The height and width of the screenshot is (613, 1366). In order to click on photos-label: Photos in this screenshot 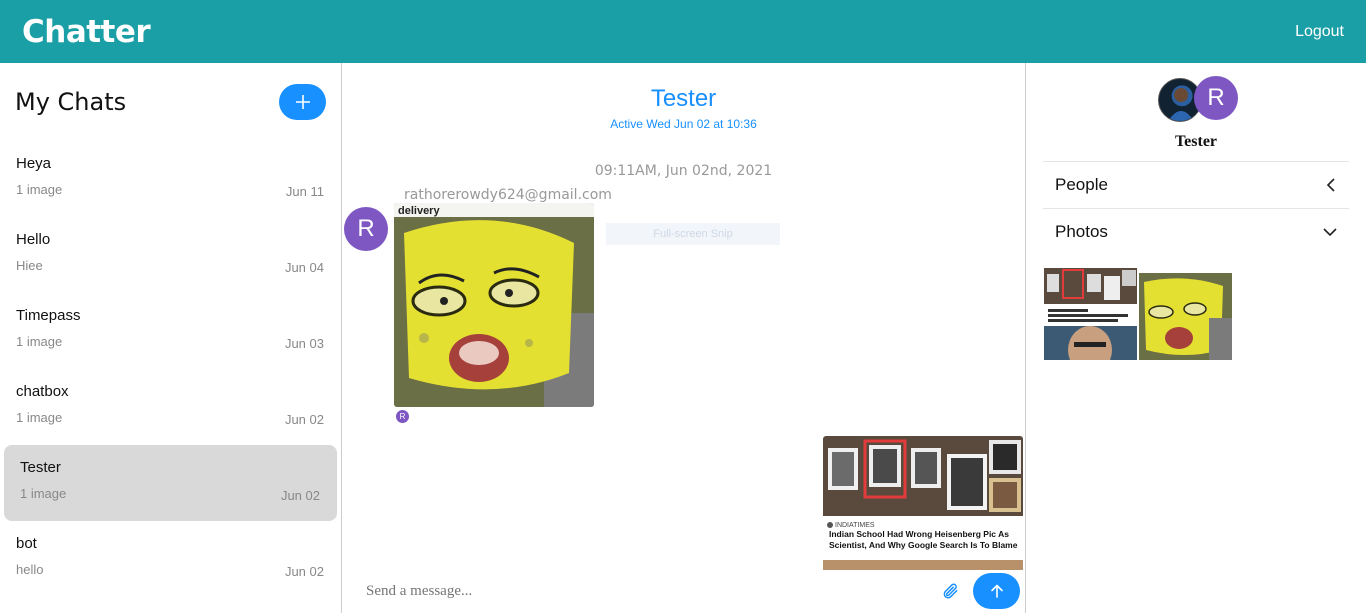, I will do `click(1081, 231)`.